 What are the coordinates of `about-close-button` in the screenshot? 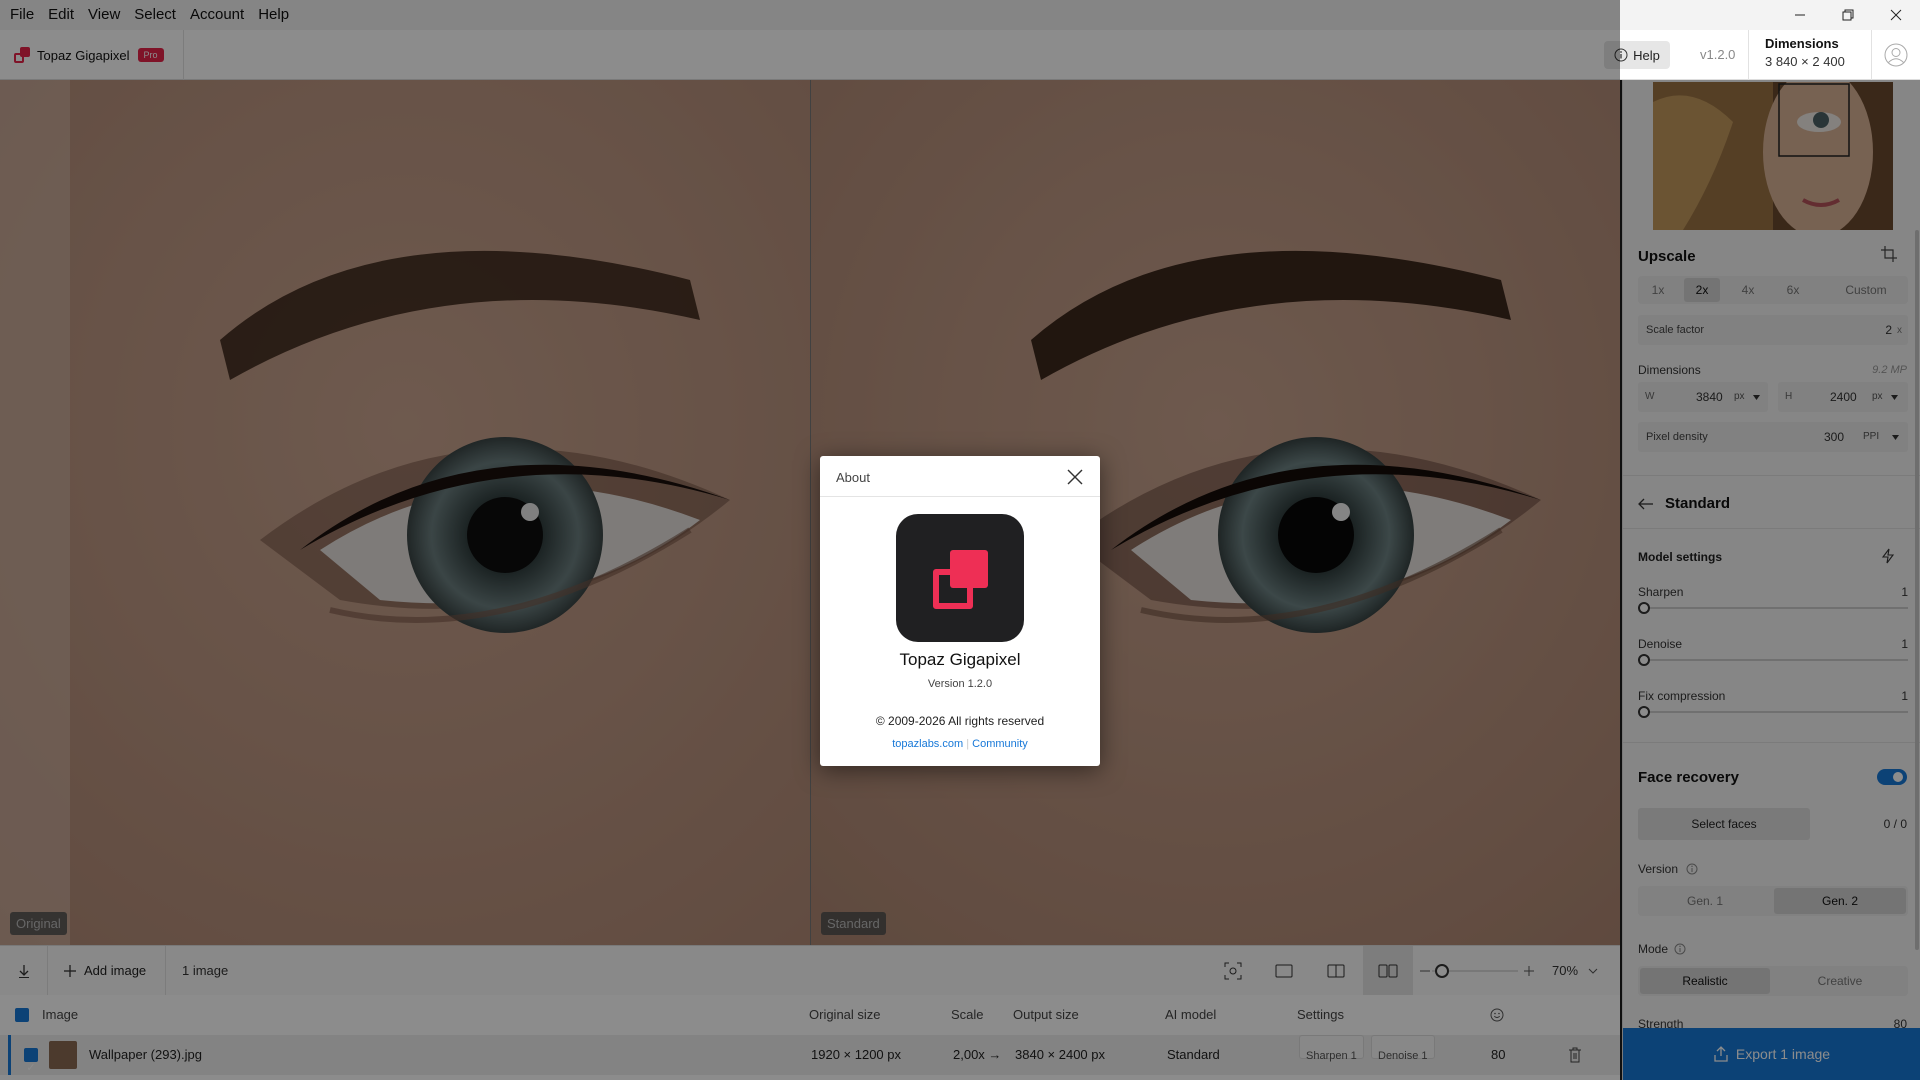 It's located at (1075, 477).